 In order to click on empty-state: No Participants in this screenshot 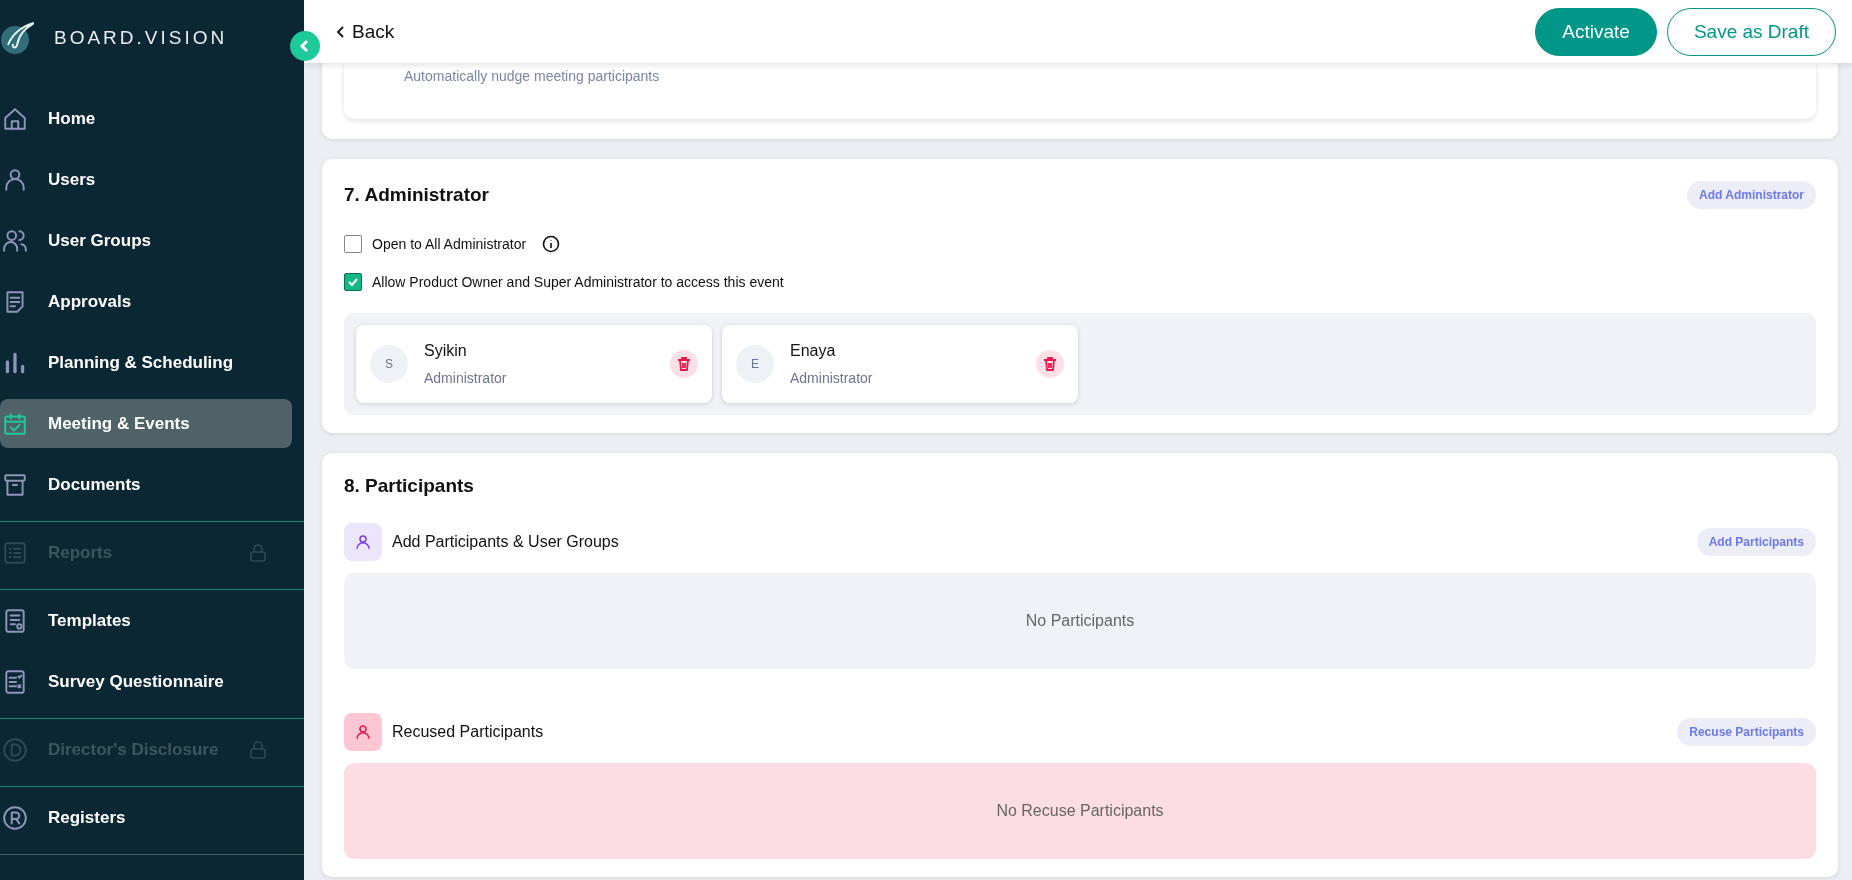, I will do `click(1080, 621)`.